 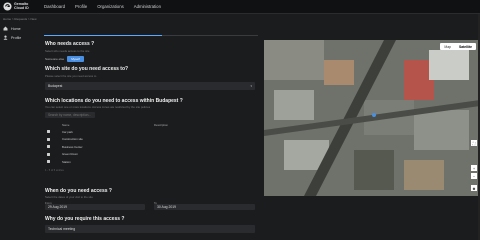 I want to click on someone-else-option: Someone else, so click(x=54, y=59).